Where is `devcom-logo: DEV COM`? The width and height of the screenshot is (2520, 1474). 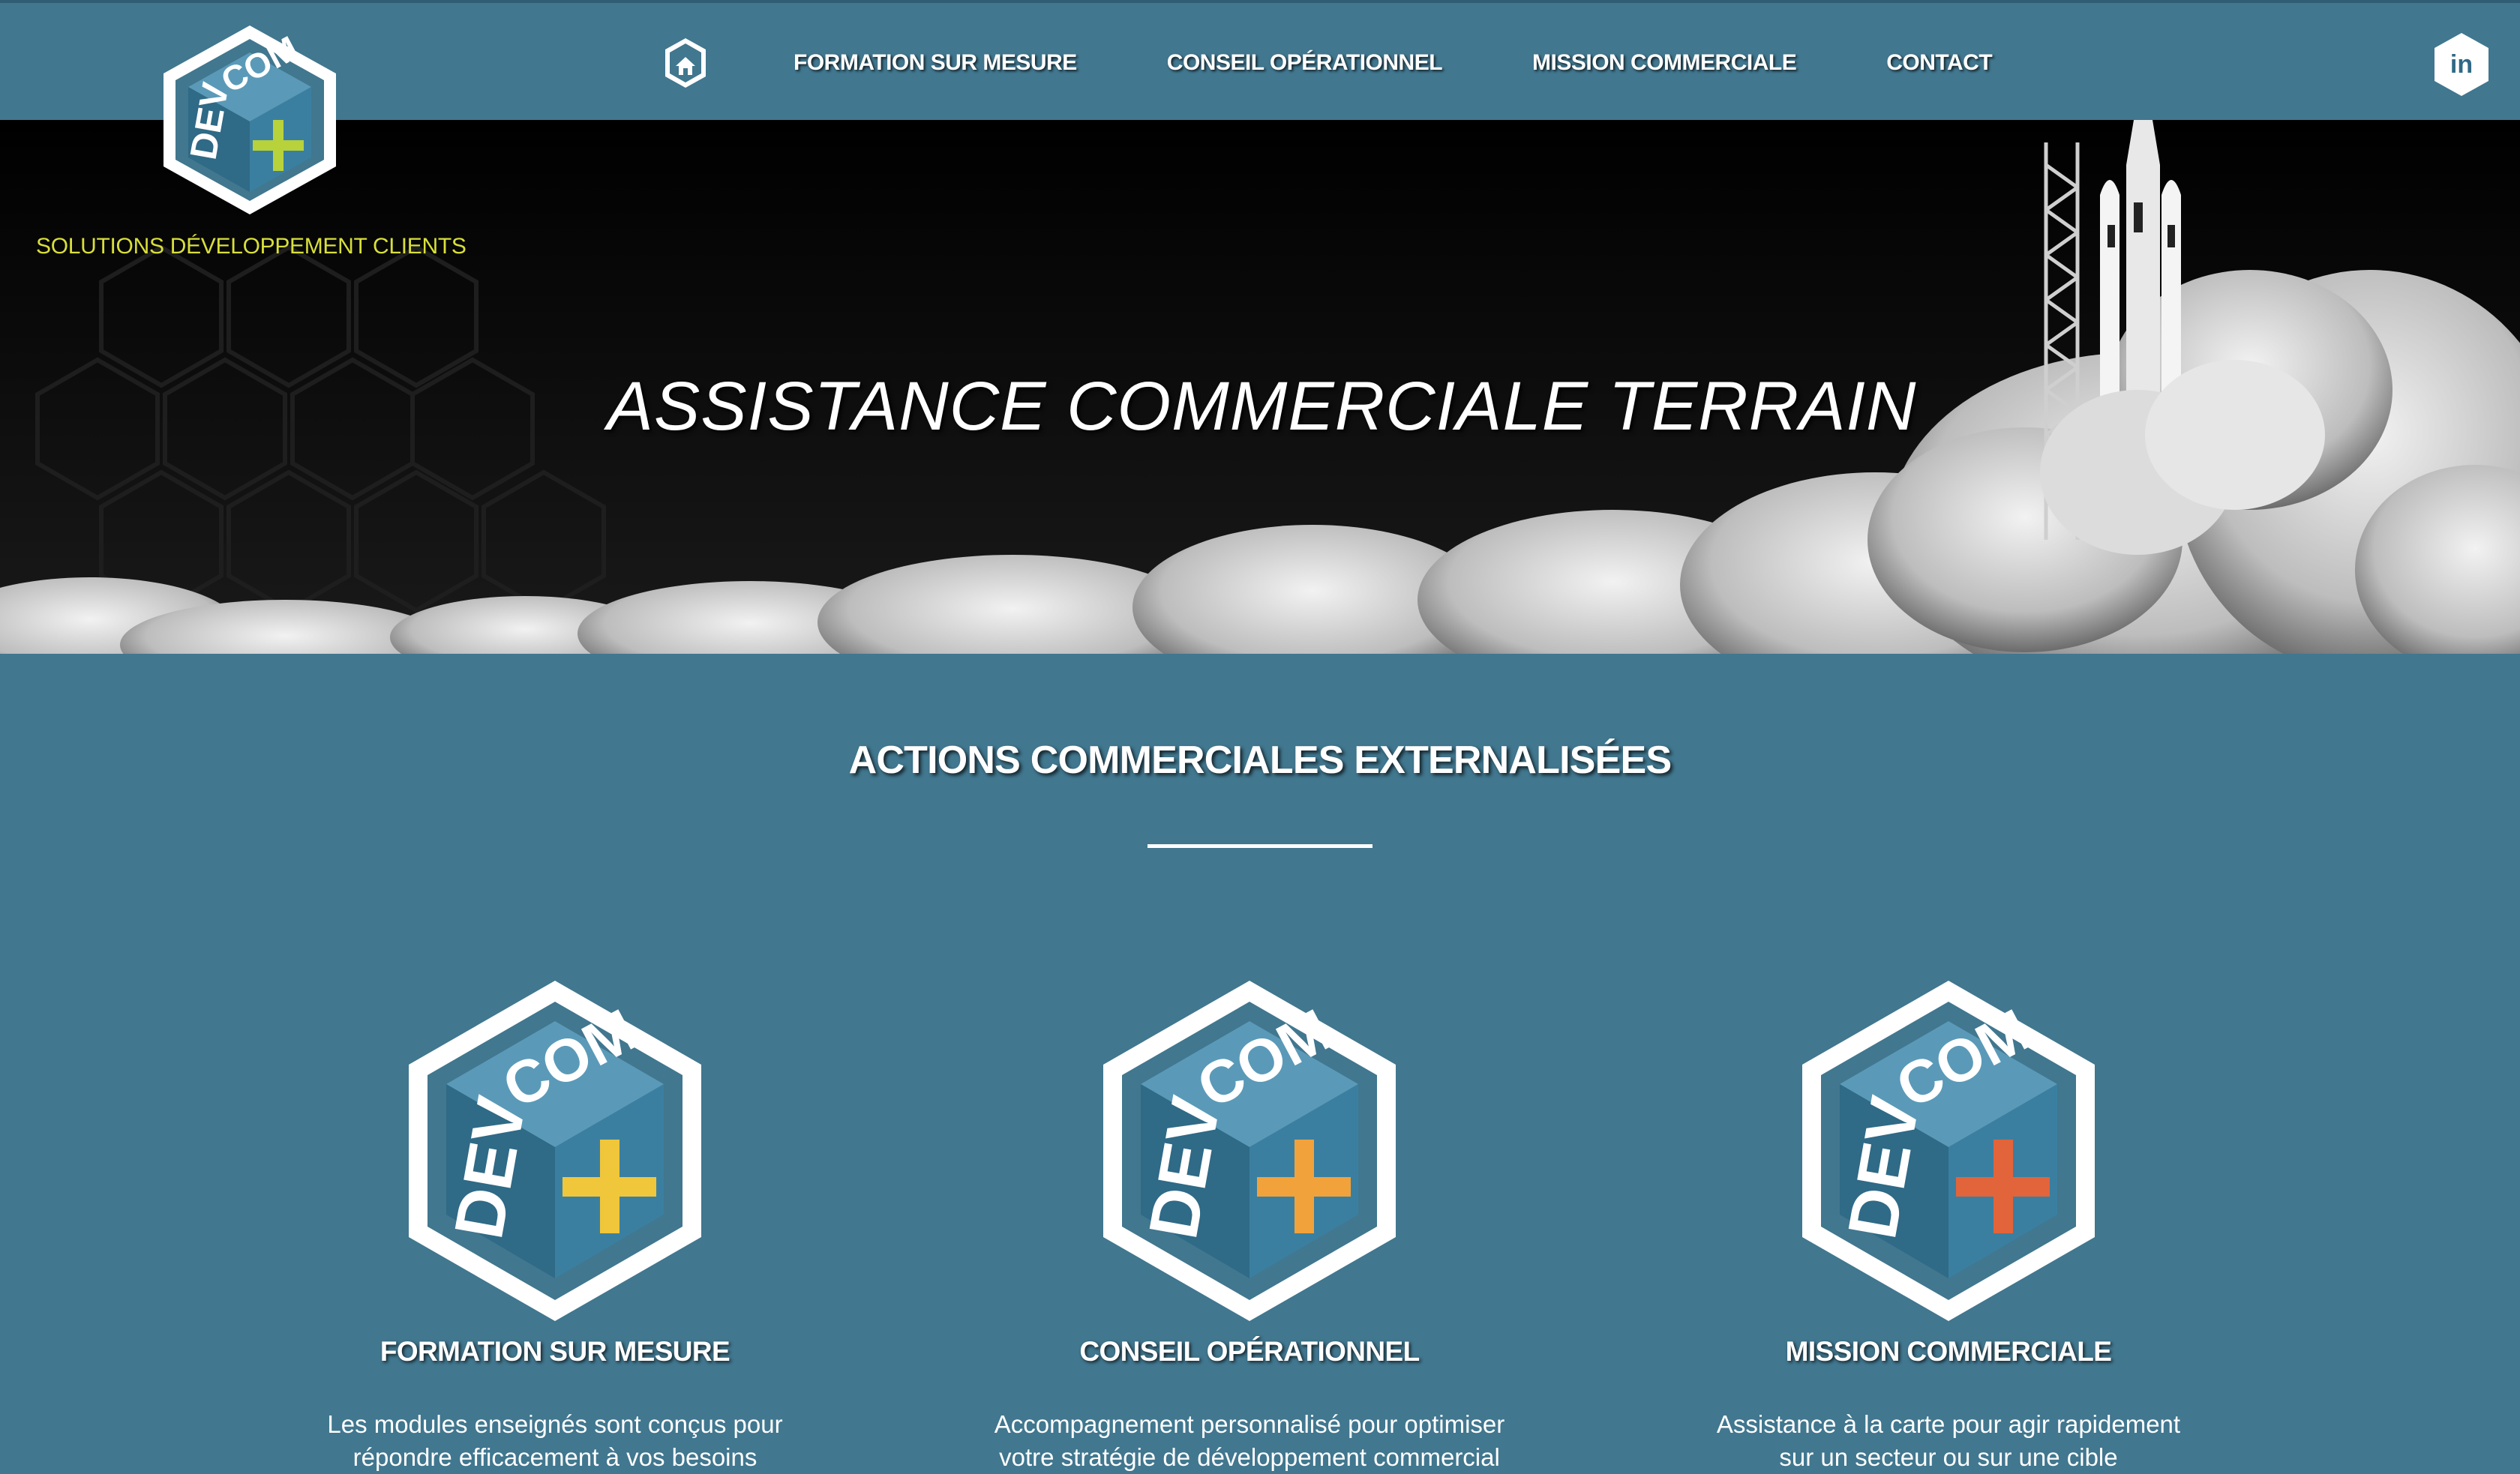 devcom-logo: DEV COM is located at coordinates (250, 119).